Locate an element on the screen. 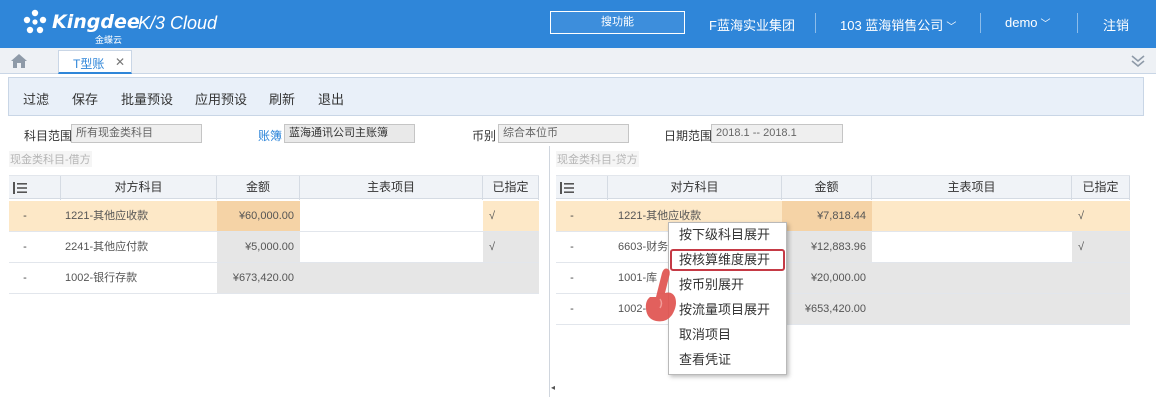 Image resolution: width=1156 pixels, height=397 pixels. ledger-field: 蓝海通讯公司主账簿 is located at coordinates (349, 133).